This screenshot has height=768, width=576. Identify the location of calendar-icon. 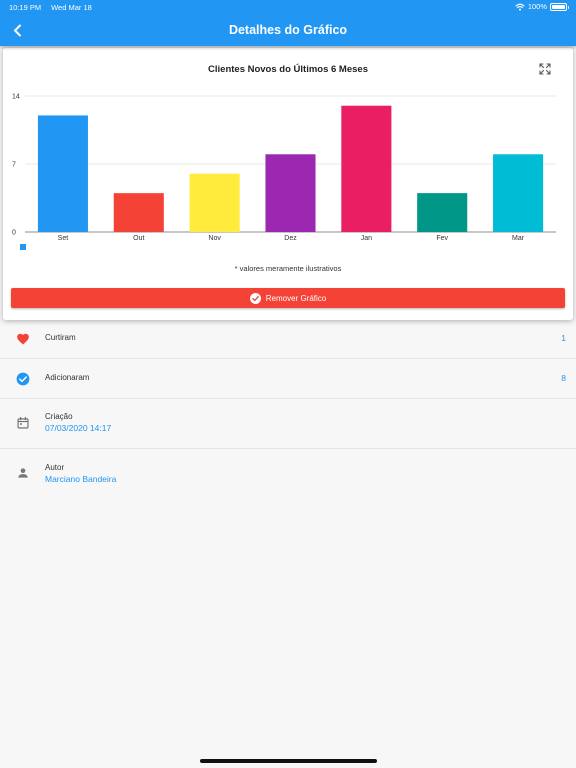
(23, 422).